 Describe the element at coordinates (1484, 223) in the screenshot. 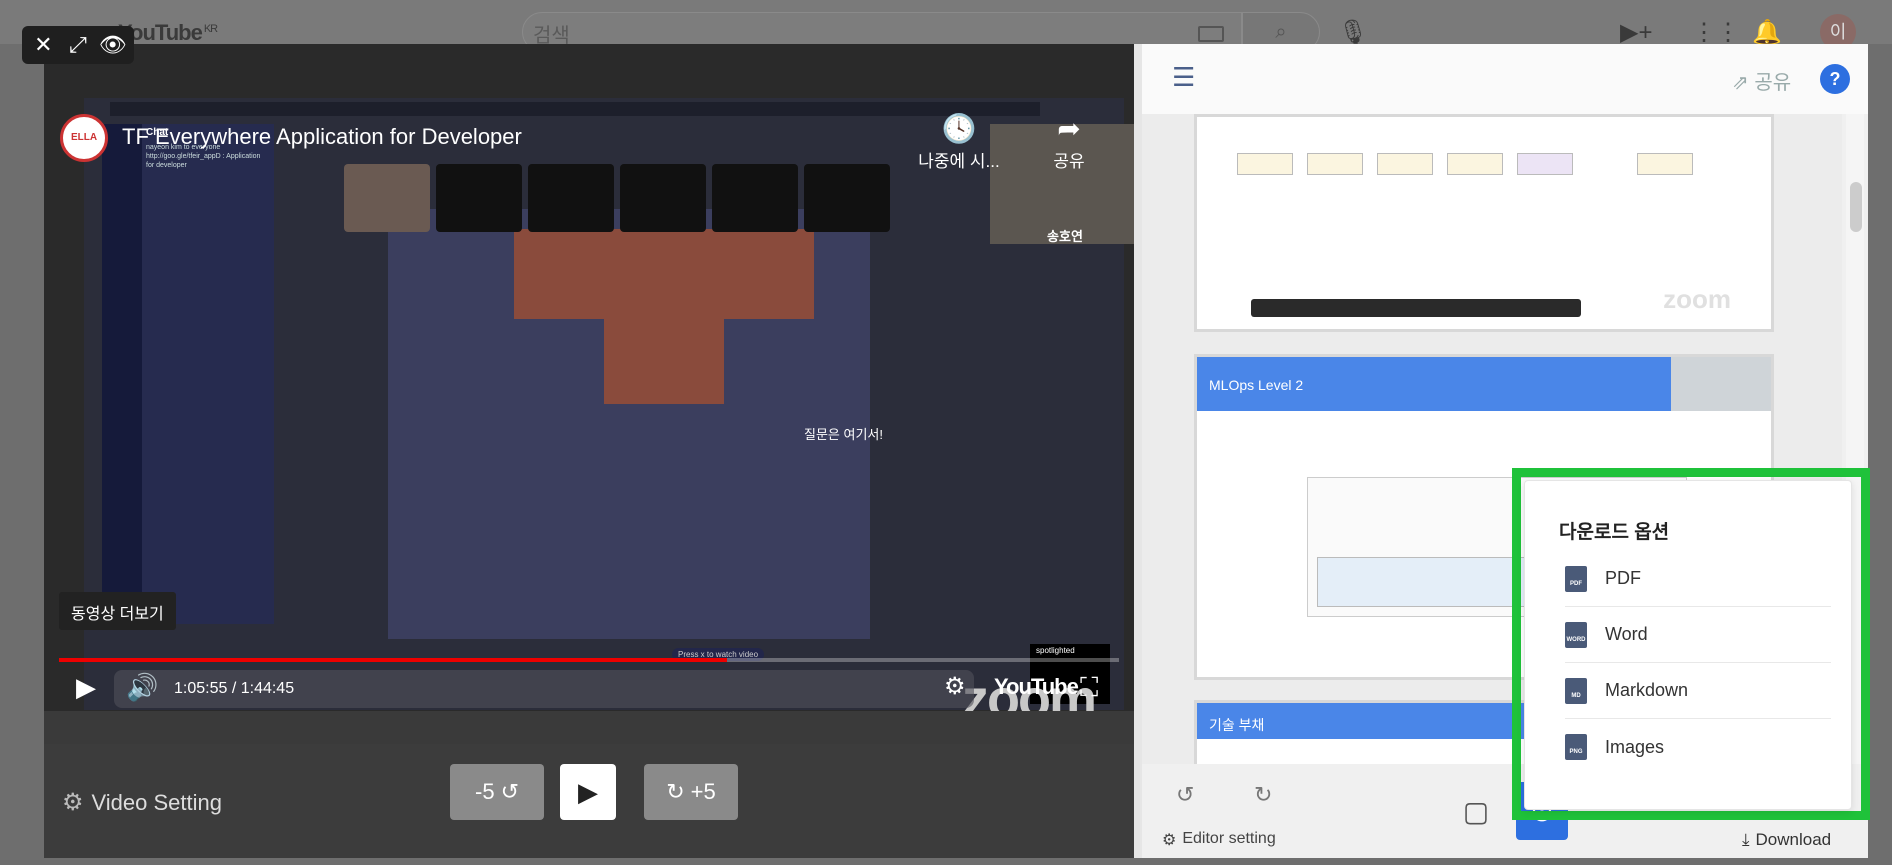

I see `slide-thumbnail: zoom` at that location.